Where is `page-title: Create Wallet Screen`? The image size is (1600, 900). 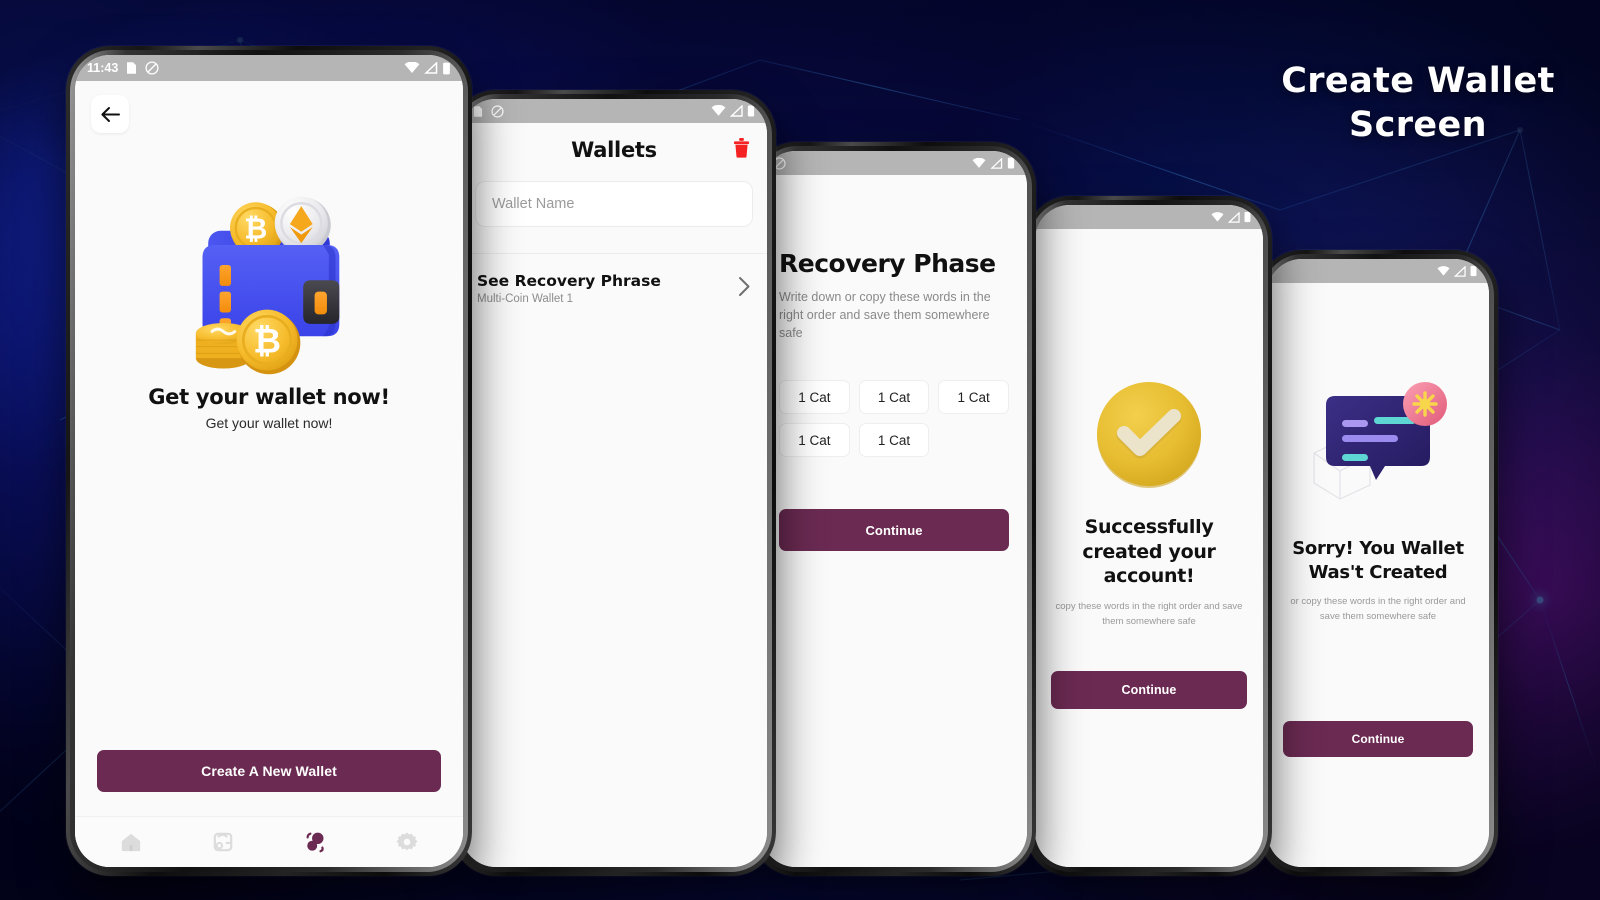 page-title: Create Wallet Screen is located at coordinates (1418, 104).